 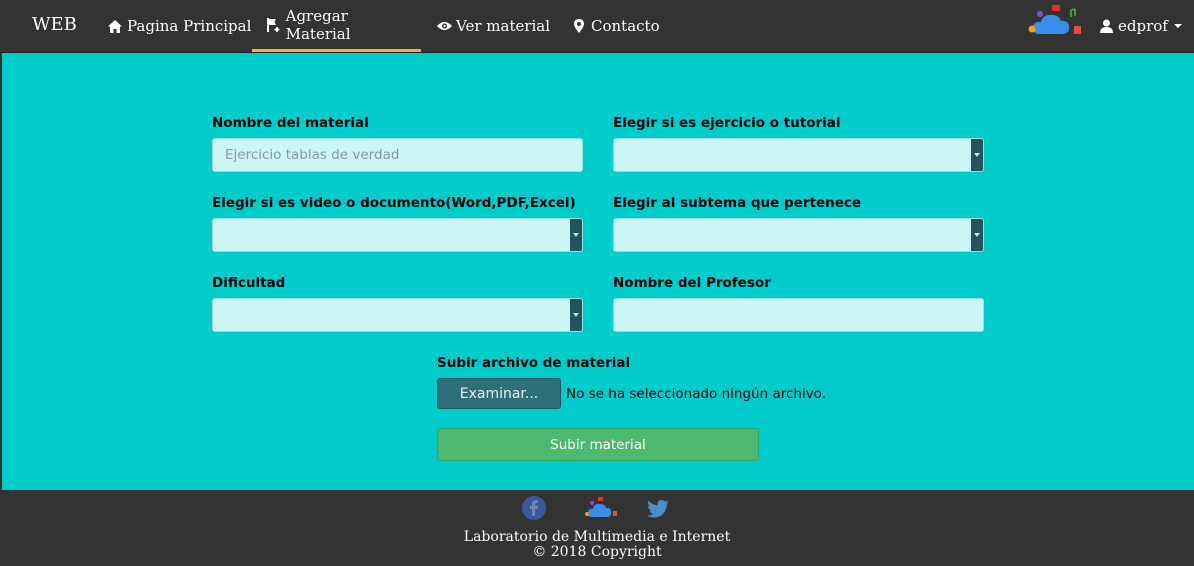 What do you see at coordinates (798, 155) in the screenshot?
I see `type-select` at bounding box center [798, 155].